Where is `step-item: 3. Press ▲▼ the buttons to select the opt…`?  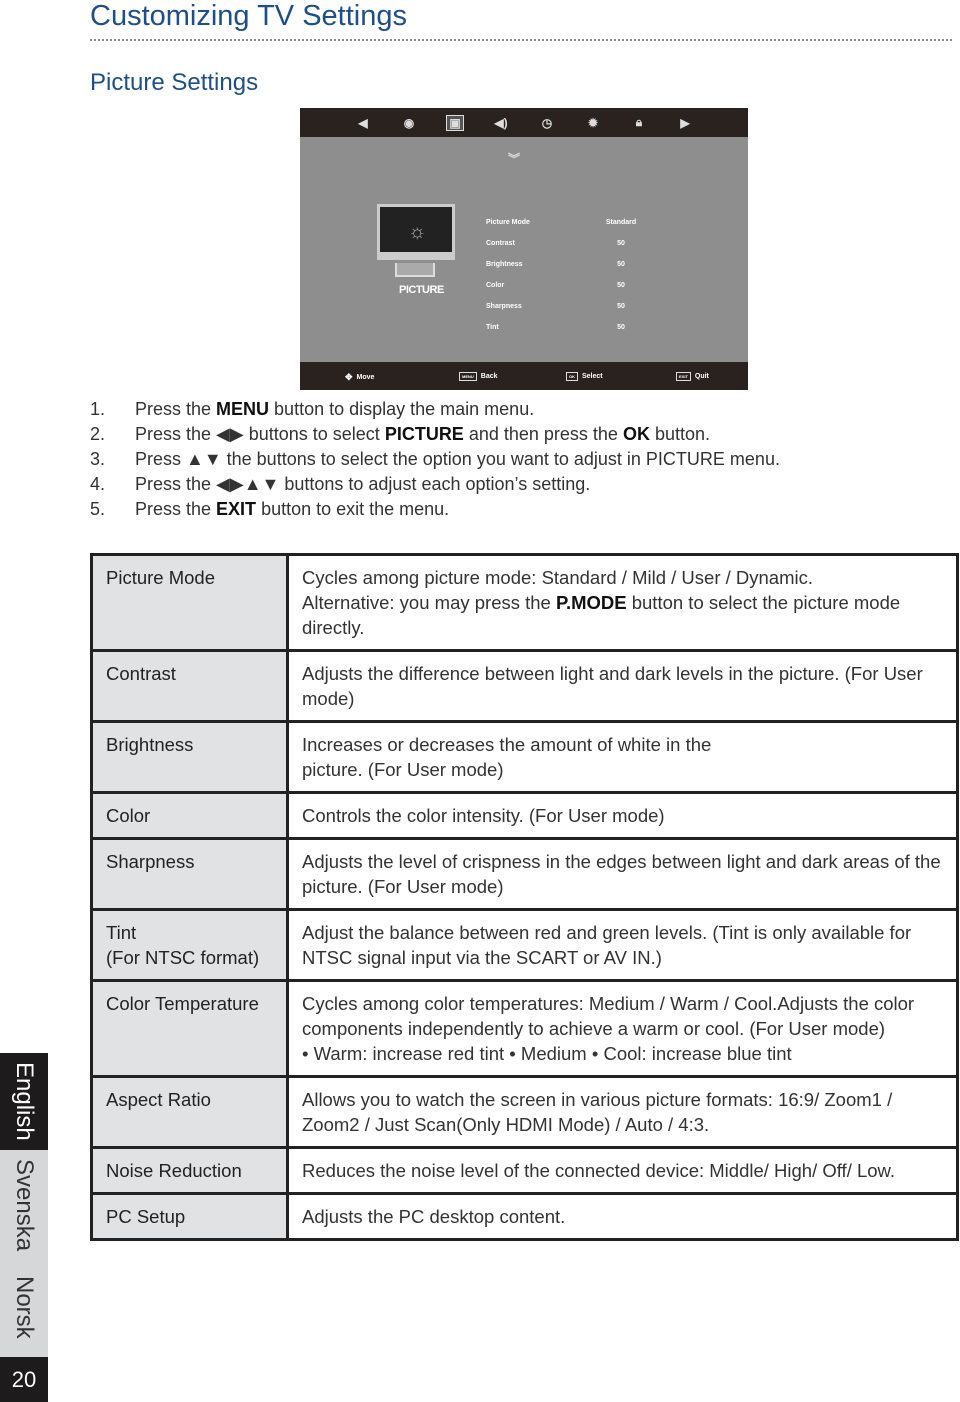 step-item: 3. Press ▲▼ the buttons to select the opt… is located at coordinates (435, 459).